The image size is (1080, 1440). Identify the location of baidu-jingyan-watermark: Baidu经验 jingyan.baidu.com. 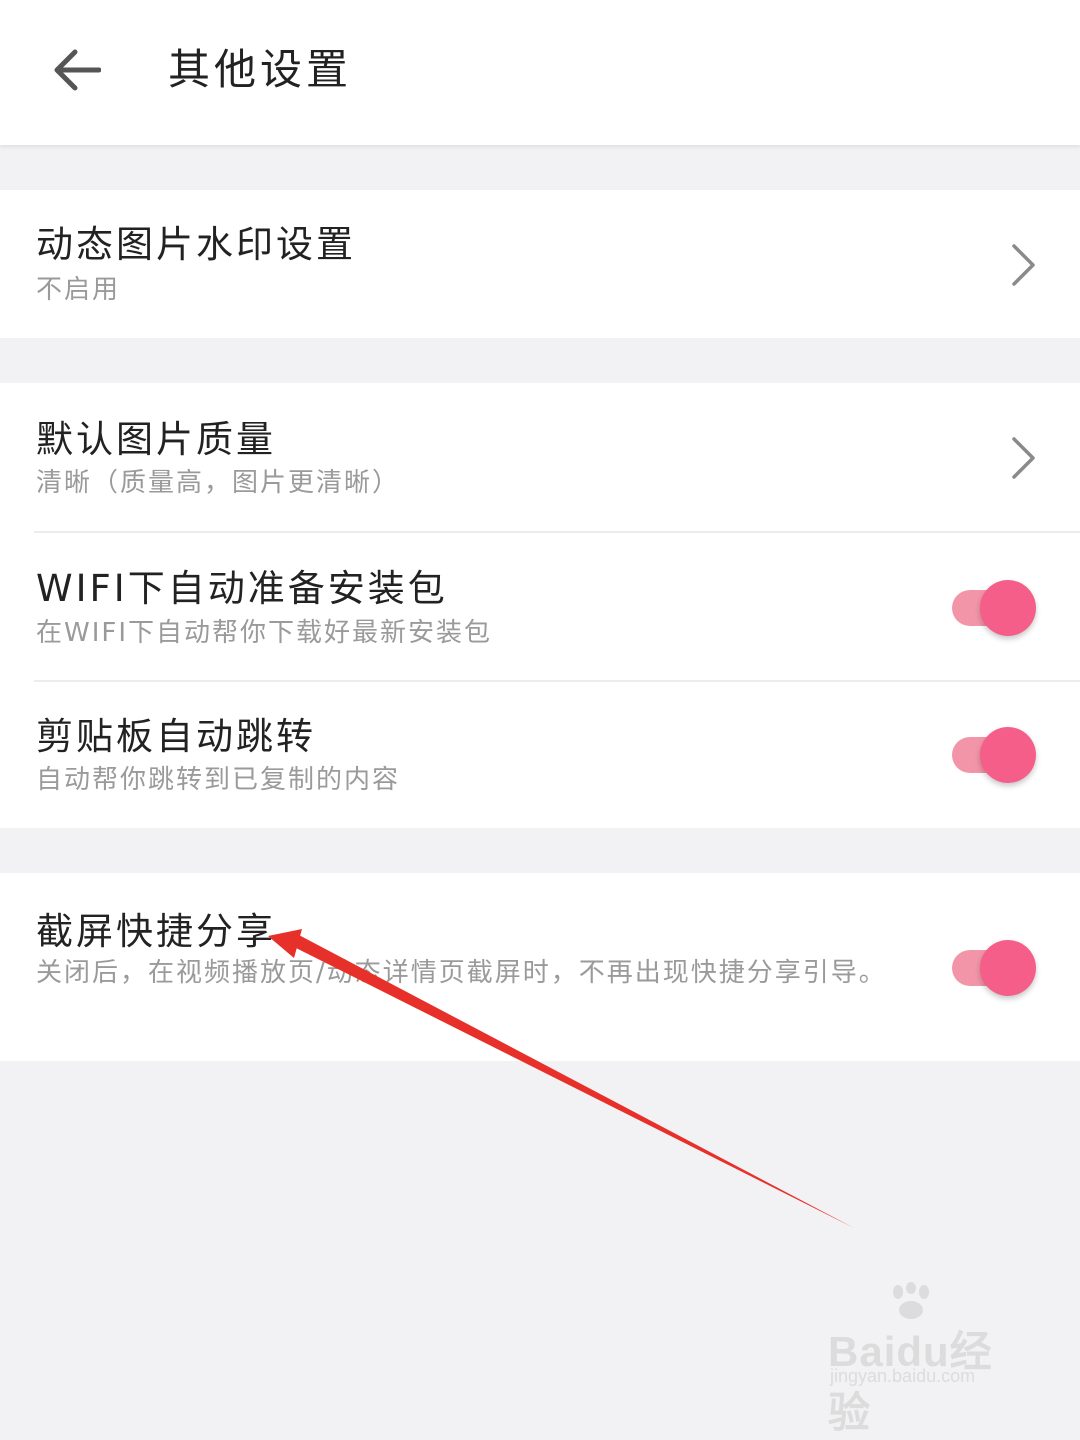
(928, 1359).